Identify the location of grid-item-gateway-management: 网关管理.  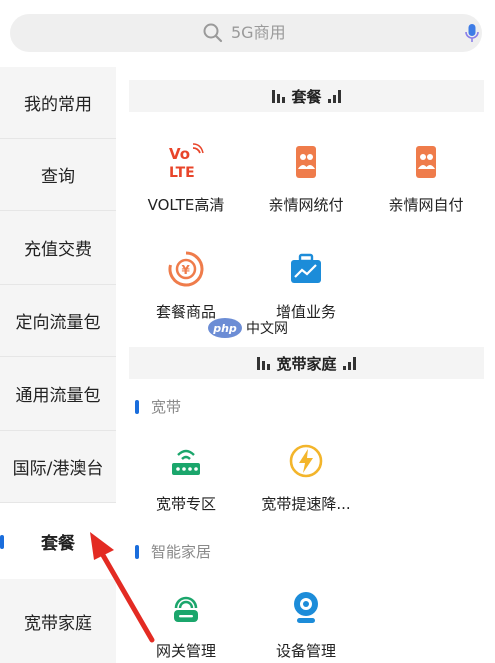
(186, 624).